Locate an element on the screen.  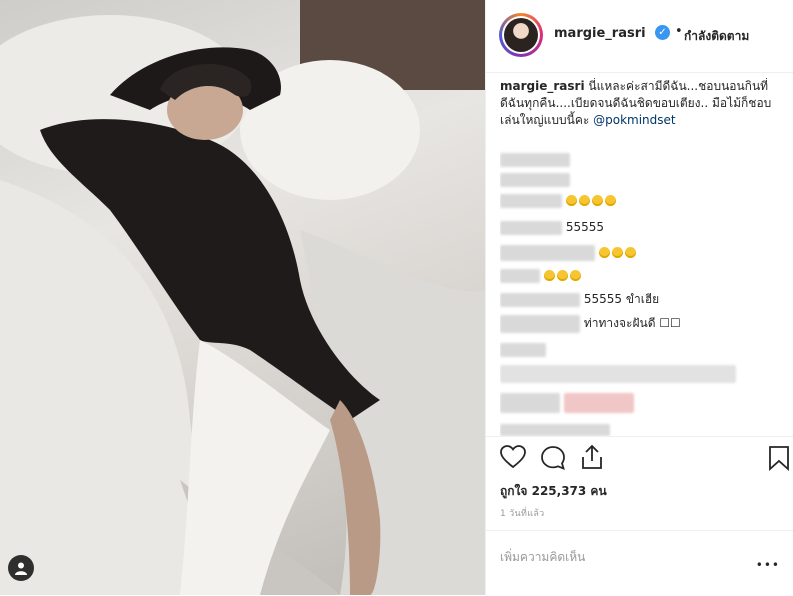
following-button: กำลังติดตาม is located at coordinates (716, 36).